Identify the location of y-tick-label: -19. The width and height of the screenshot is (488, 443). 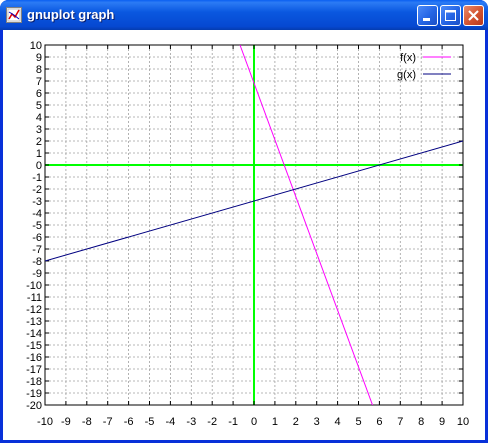
(34, 394).